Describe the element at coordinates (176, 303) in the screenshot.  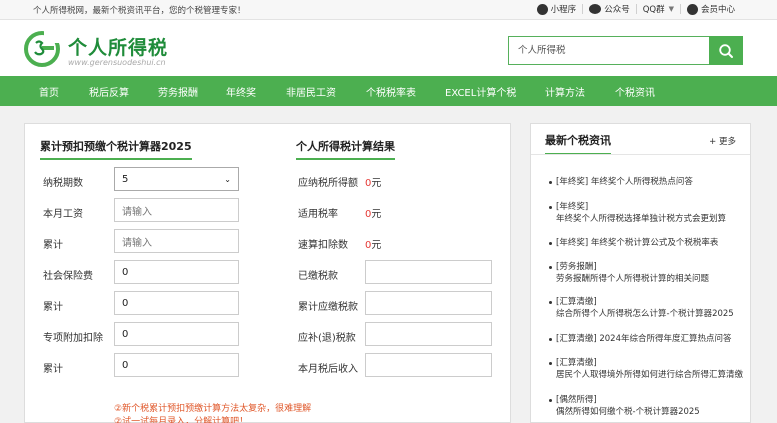
I see `cumulative-insurance-input: 0` at that location.